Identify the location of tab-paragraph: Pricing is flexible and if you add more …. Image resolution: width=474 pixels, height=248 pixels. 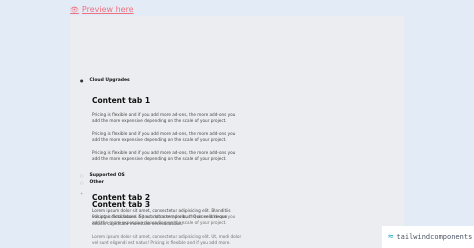
(164, 220).